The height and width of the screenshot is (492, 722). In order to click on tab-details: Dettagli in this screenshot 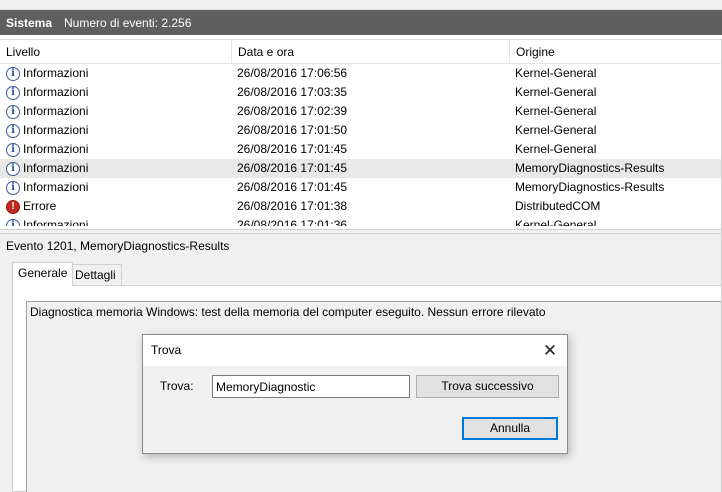, I will do `click(96, 275)`.